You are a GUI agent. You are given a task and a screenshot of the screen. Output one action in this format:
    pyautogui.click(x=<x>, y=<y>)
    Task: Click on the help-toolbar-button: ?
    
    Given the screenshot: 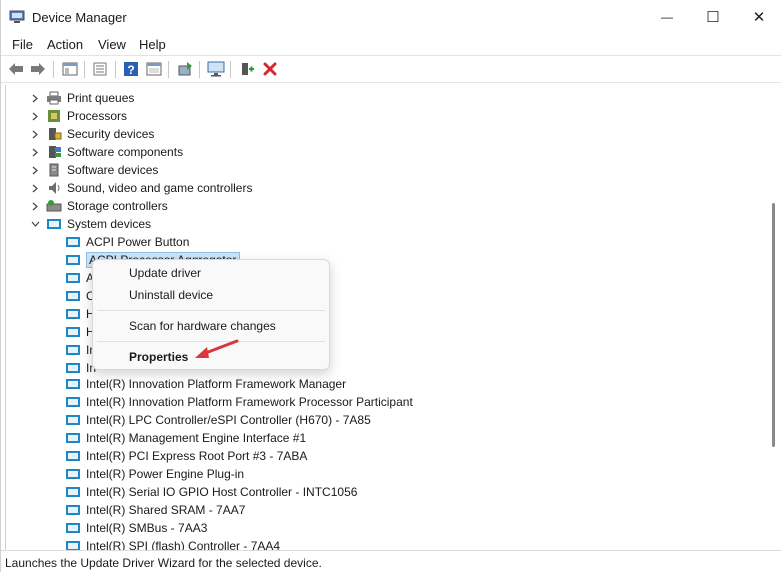 What is the action you would take?
    pyautogui.click(x=131, y=69)
    